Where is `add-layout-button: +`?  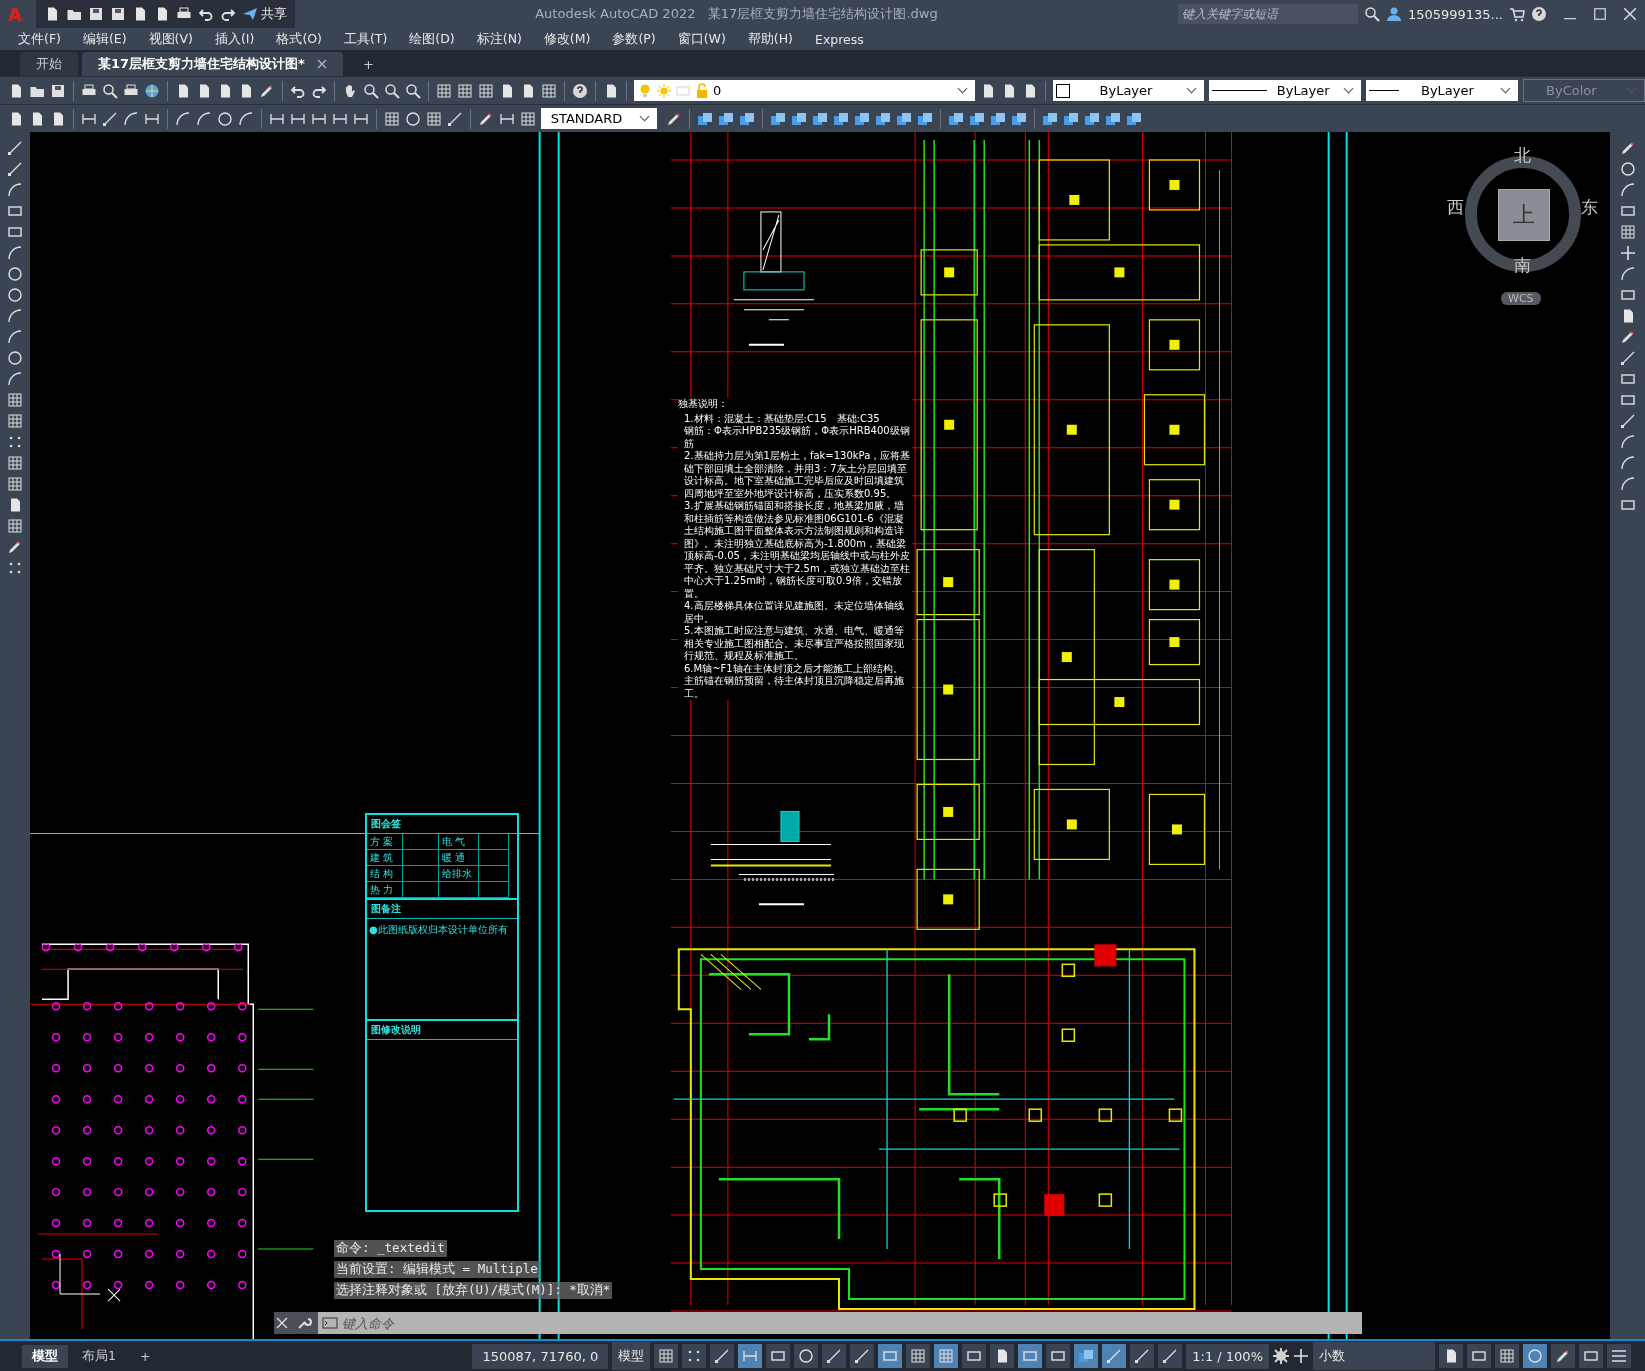 add-layout-button: + is located at coordinates (145, 1356).